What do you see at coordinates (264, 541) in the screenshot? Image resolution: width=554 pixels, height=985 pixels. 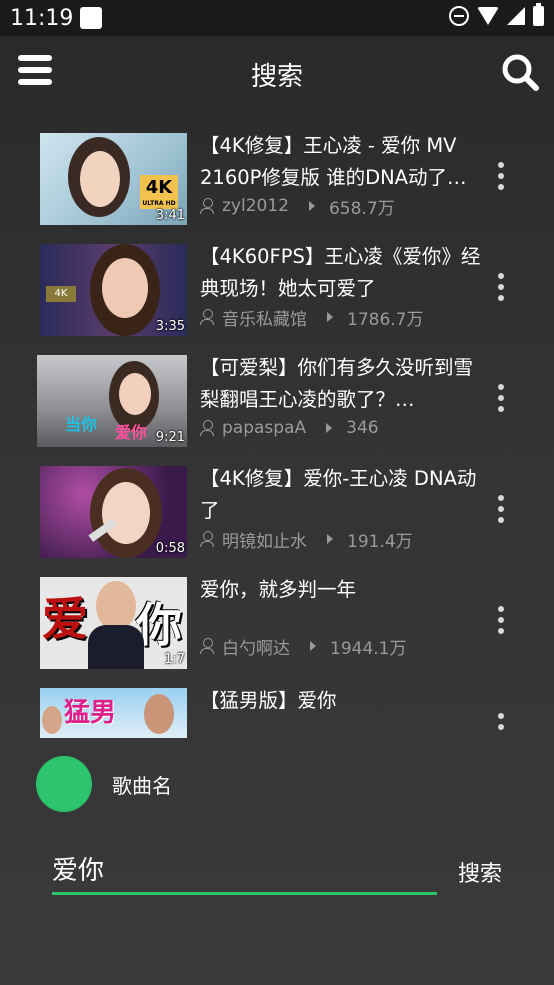 I see `uploader-name: 明镜如止水` at bounding box center [264, 541].